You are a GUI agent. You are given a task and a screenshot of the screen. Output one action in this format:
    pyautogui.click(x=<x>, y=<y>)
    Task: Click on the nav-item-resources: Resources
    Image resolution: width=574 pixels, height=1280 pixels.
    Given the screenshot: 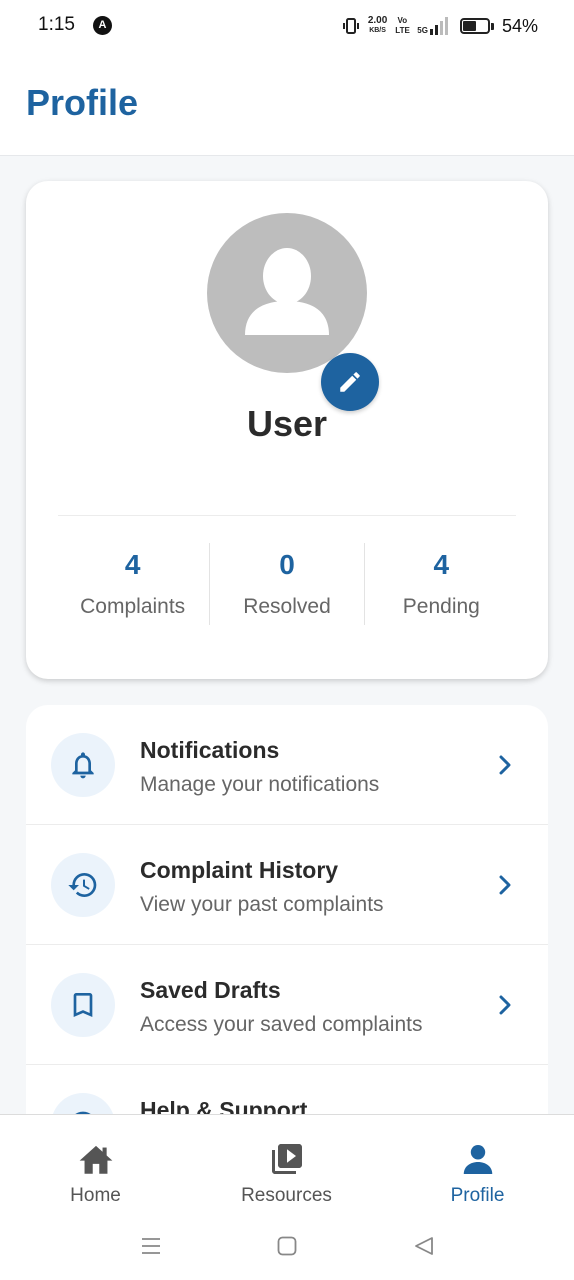 What is the action you would take?
    pyautogui.click(x=286, y=1166)
    